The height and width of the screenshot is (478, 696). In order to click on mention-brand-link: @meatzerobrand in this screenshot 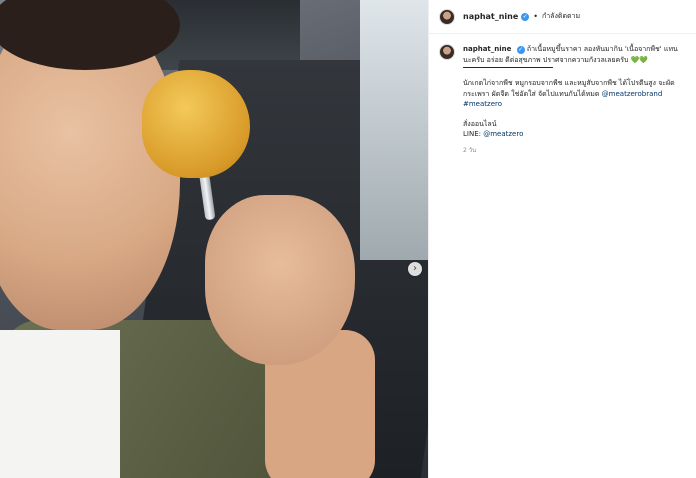, I will do `click(632, 94)`.